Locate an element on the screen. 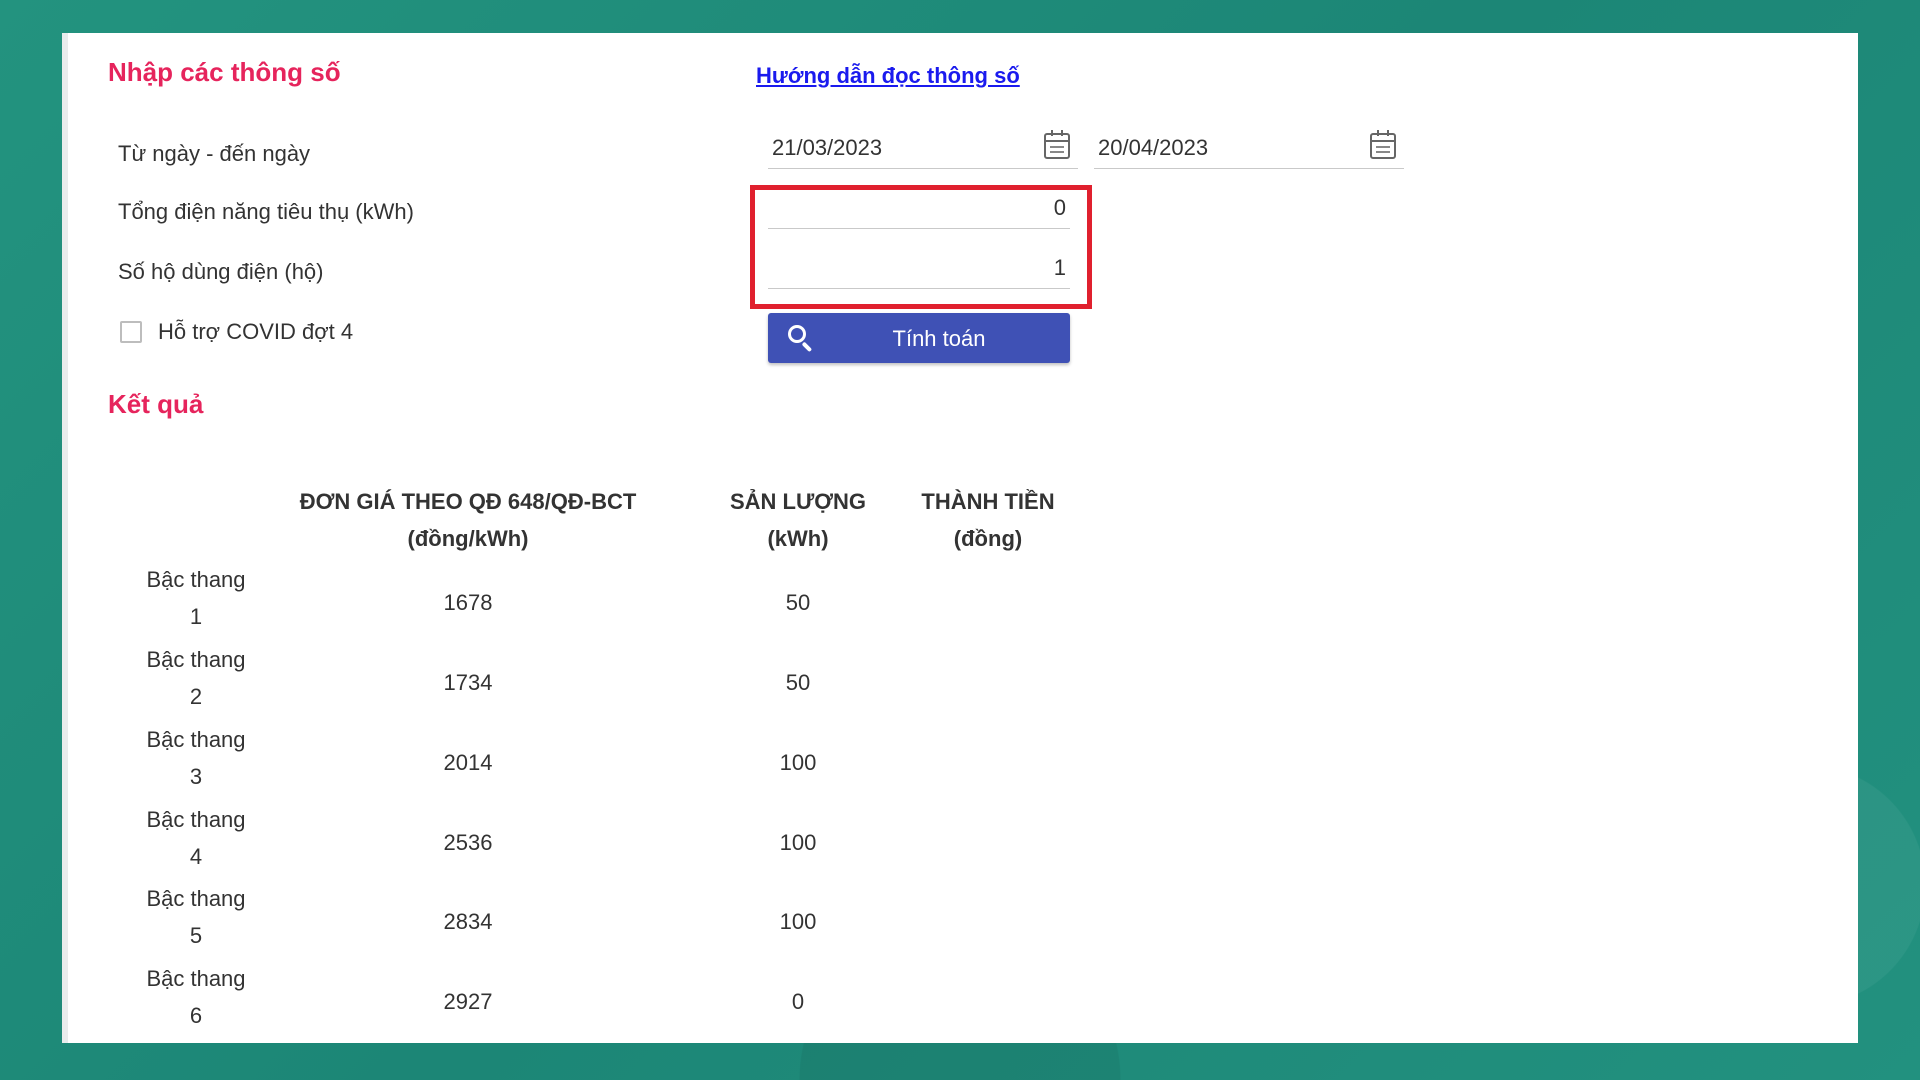  tier-cell: Bậc thang 4 is located at coordinates (196, 838).